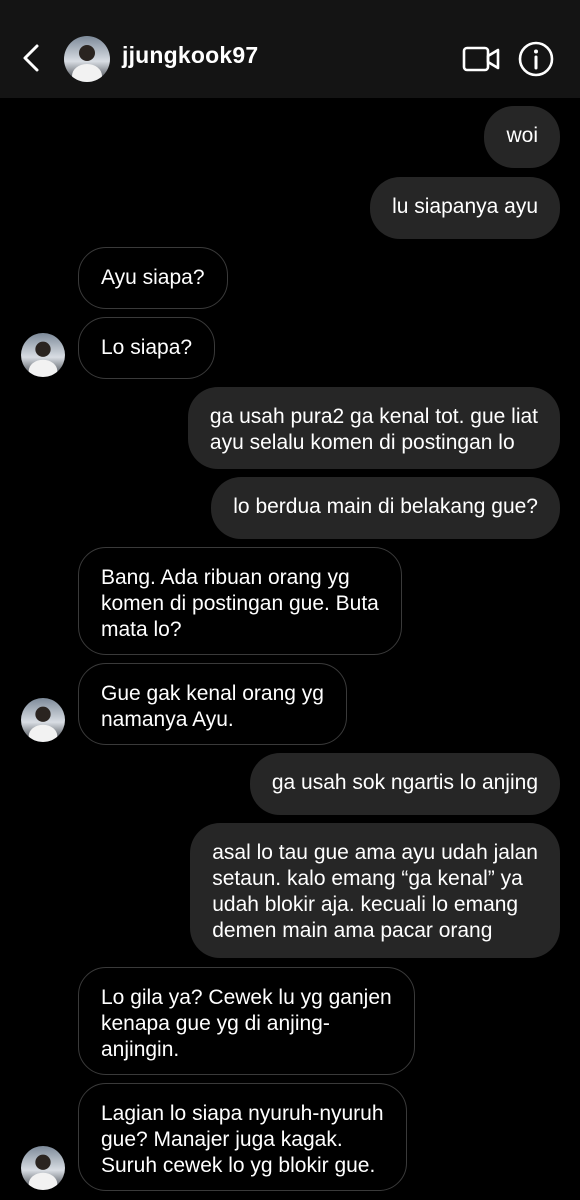  I want to click on video-camera-icon, so click(481, 59).